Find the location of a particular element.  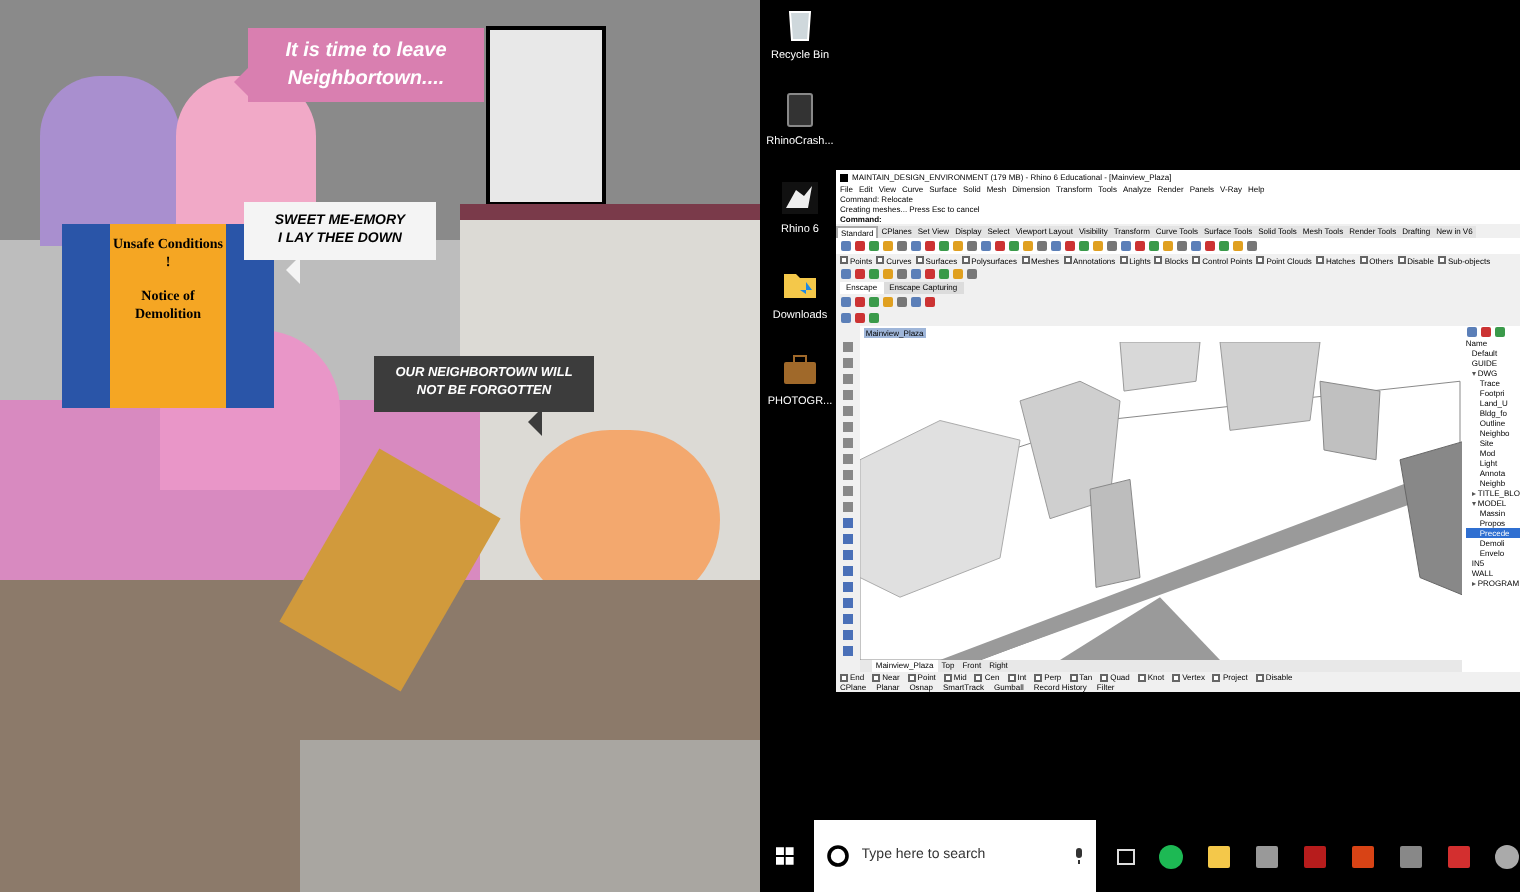

standard-toolbar-icons is located at coordinates (1050, 246).